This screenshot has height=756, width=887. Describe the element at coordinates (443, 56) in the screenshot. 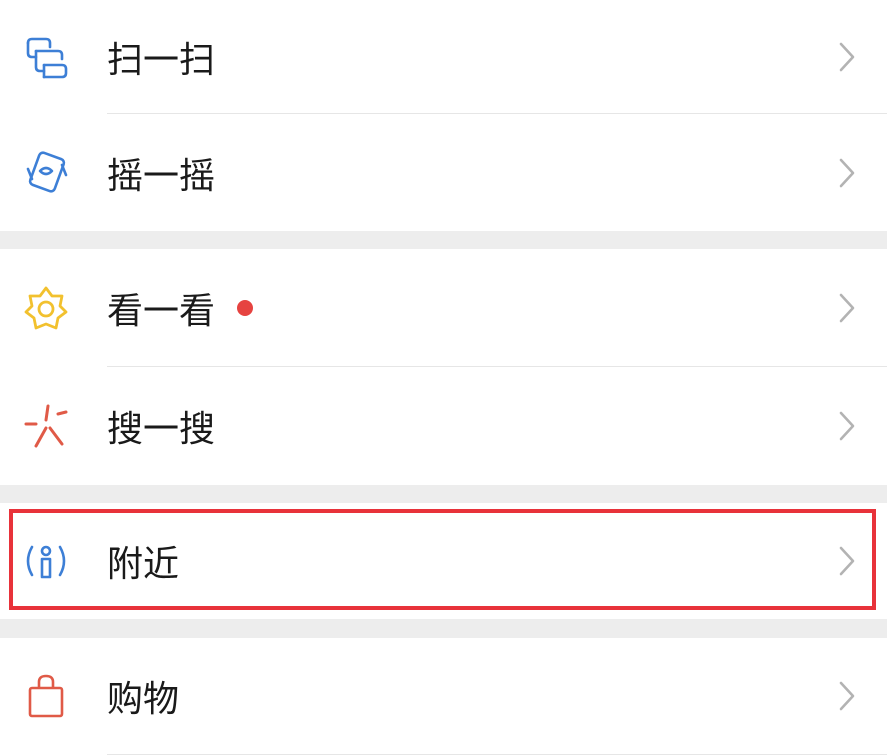

I see `menu-item-scan: 扫一扫` at that location.